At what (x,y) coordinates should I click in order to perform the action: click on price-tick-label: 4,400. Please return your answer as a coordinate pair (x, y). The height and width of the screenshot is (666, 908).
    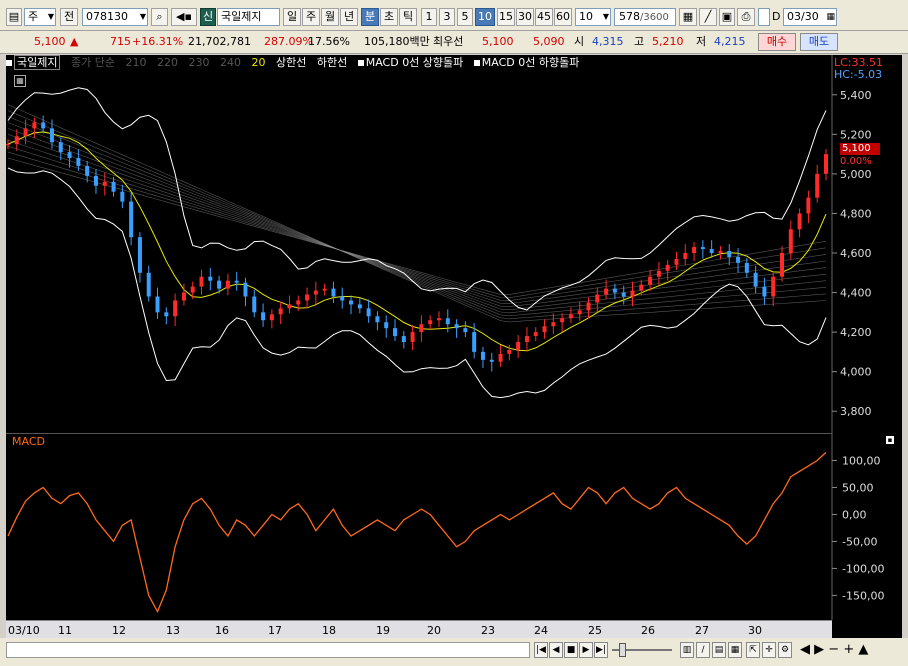
    Looking at the image, I should click on (856, 293).